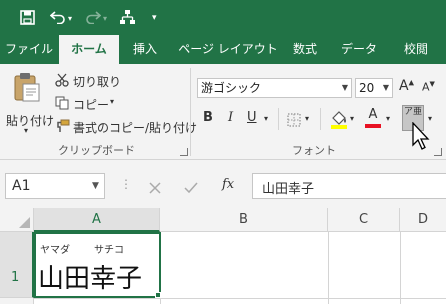  Describe the element at coordinates (145, 49) in the screenshot. I see `tab-insert: 挿入` at that location.